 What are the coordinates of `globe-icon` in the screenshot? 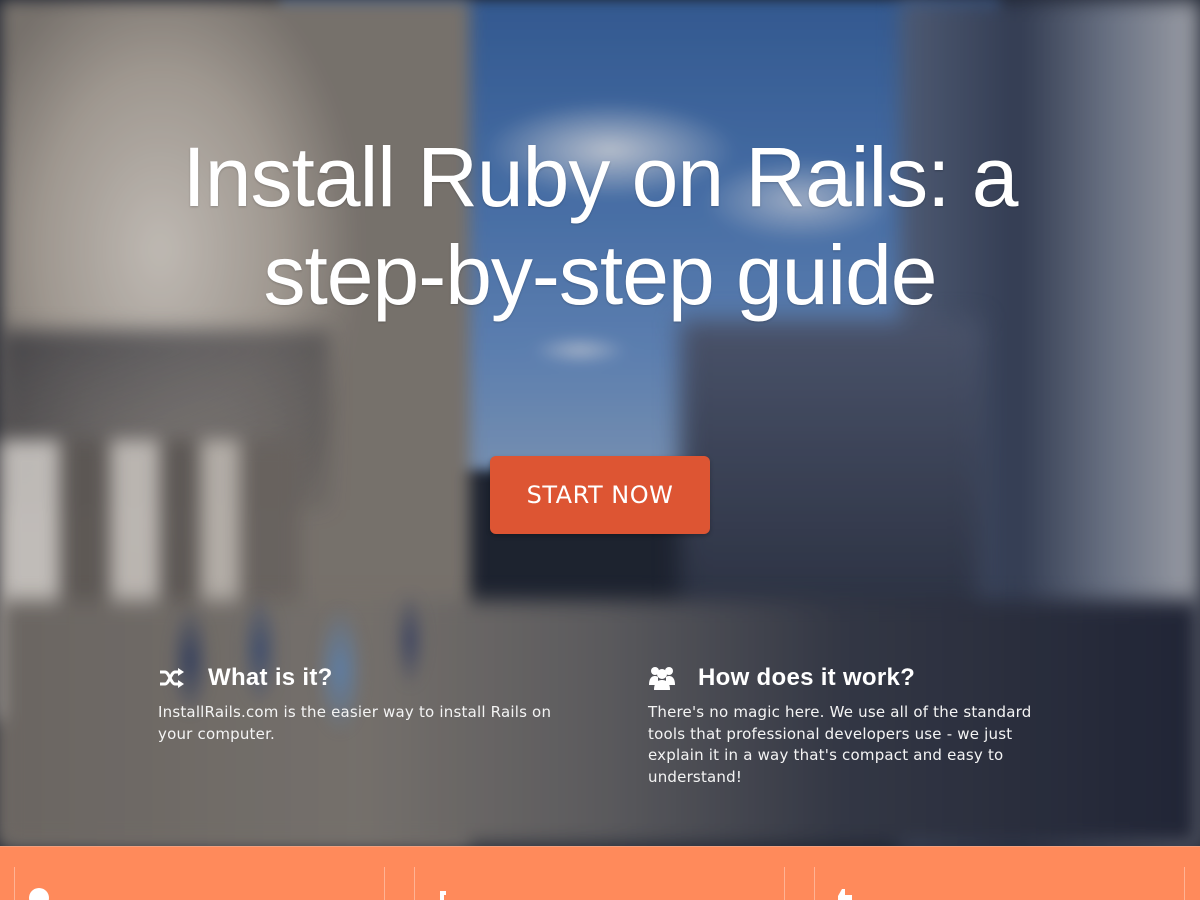 It's located at (39, 893).